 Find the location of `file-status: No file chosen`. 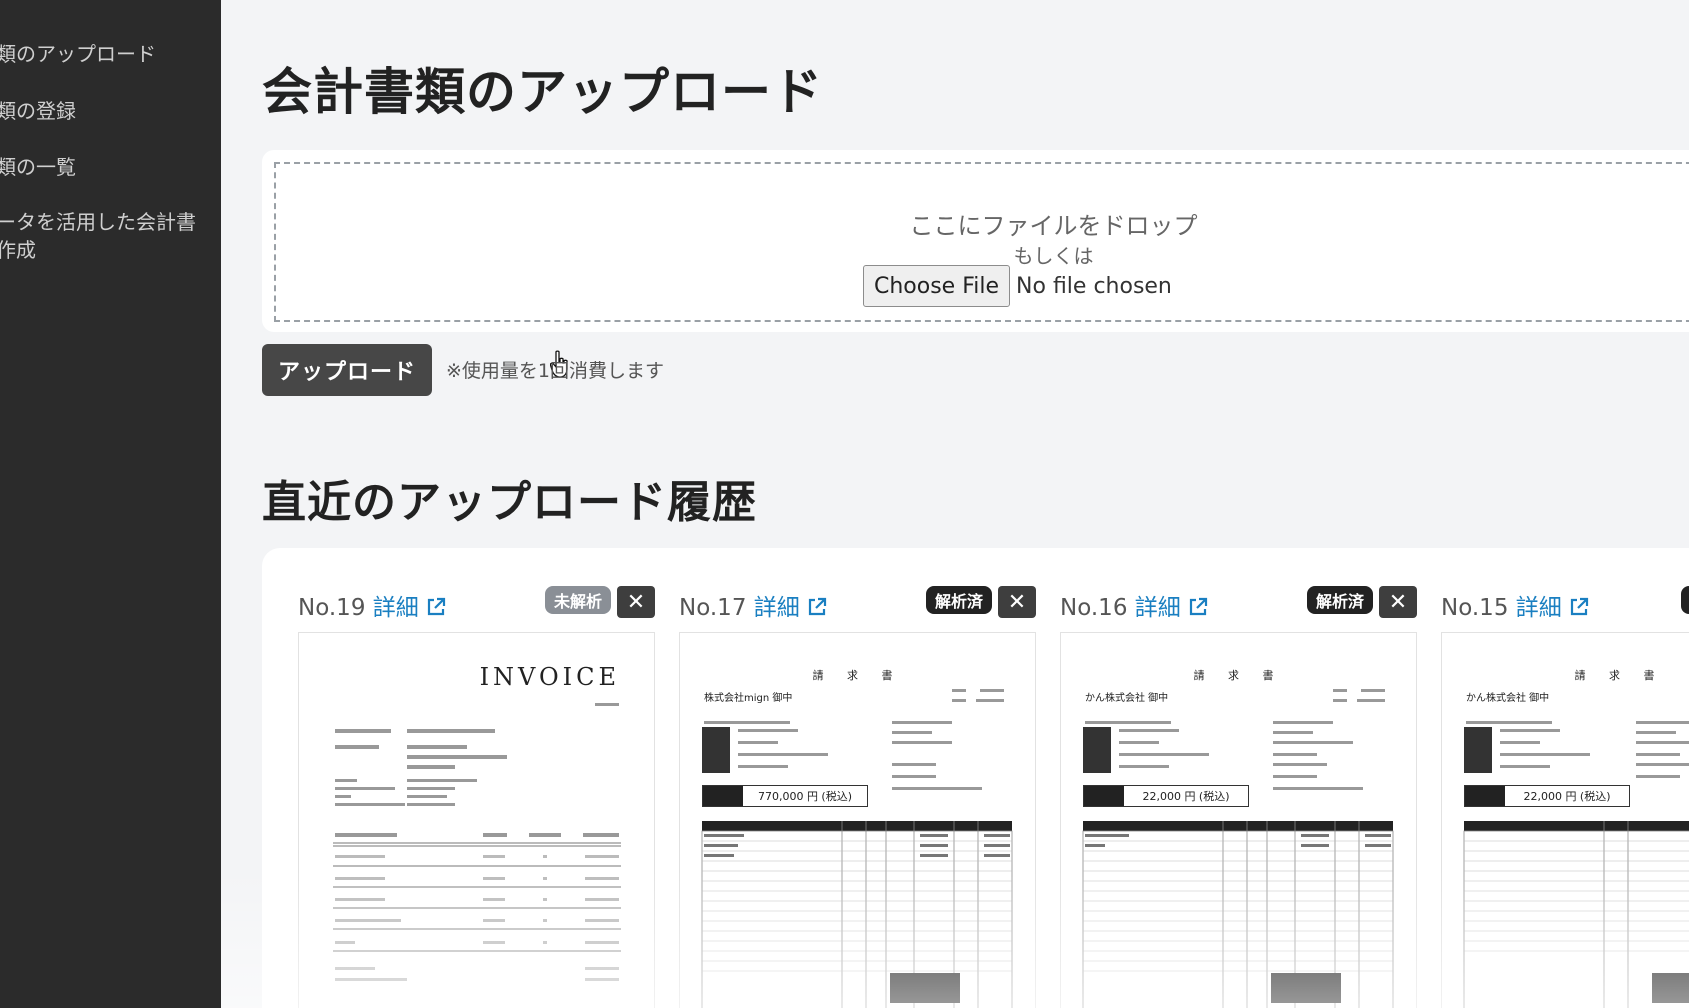

file-status: No file chosen is located at coordinates (1094, 286).